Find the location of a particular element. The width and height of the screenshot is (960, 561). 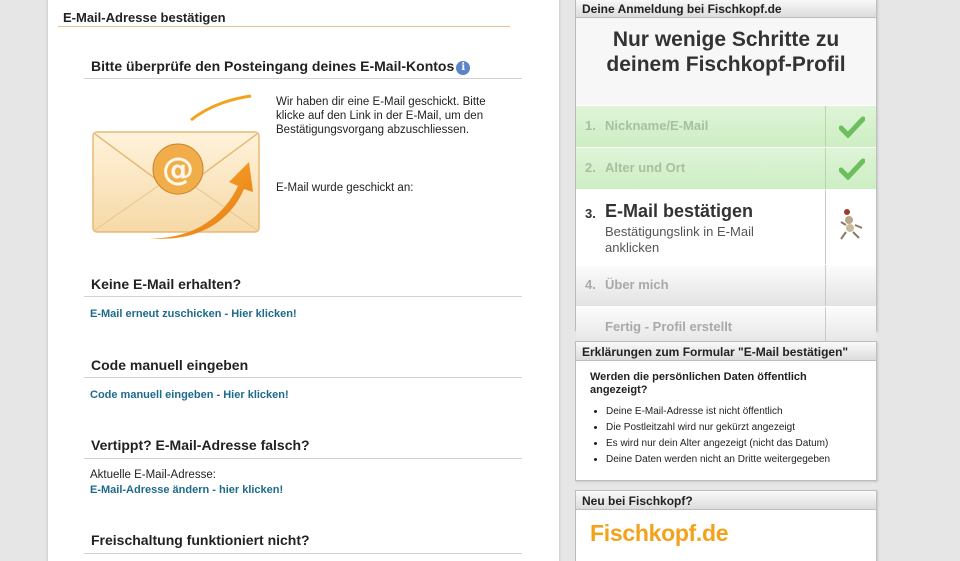

walking-figure-icon is located at coordinates (851, 224).